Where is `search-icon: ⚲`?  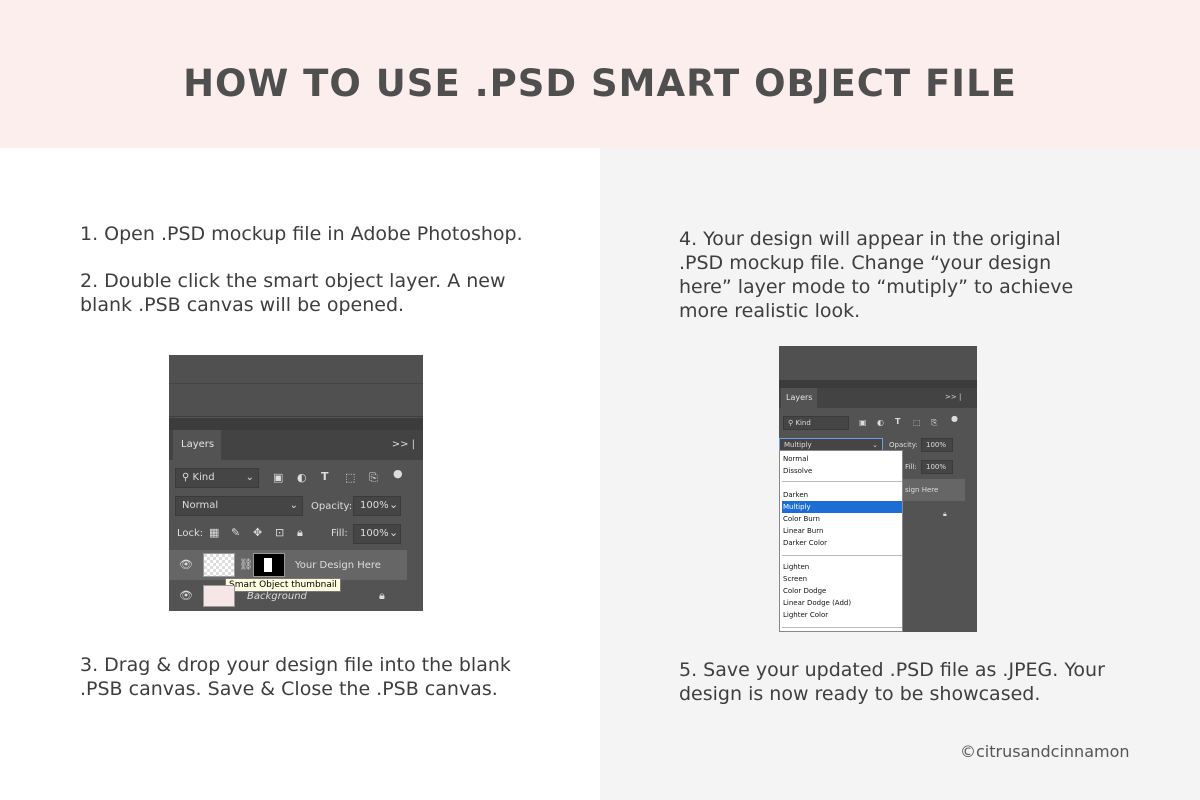
search-icon: ⚲ is located at coordinates (187, 477).